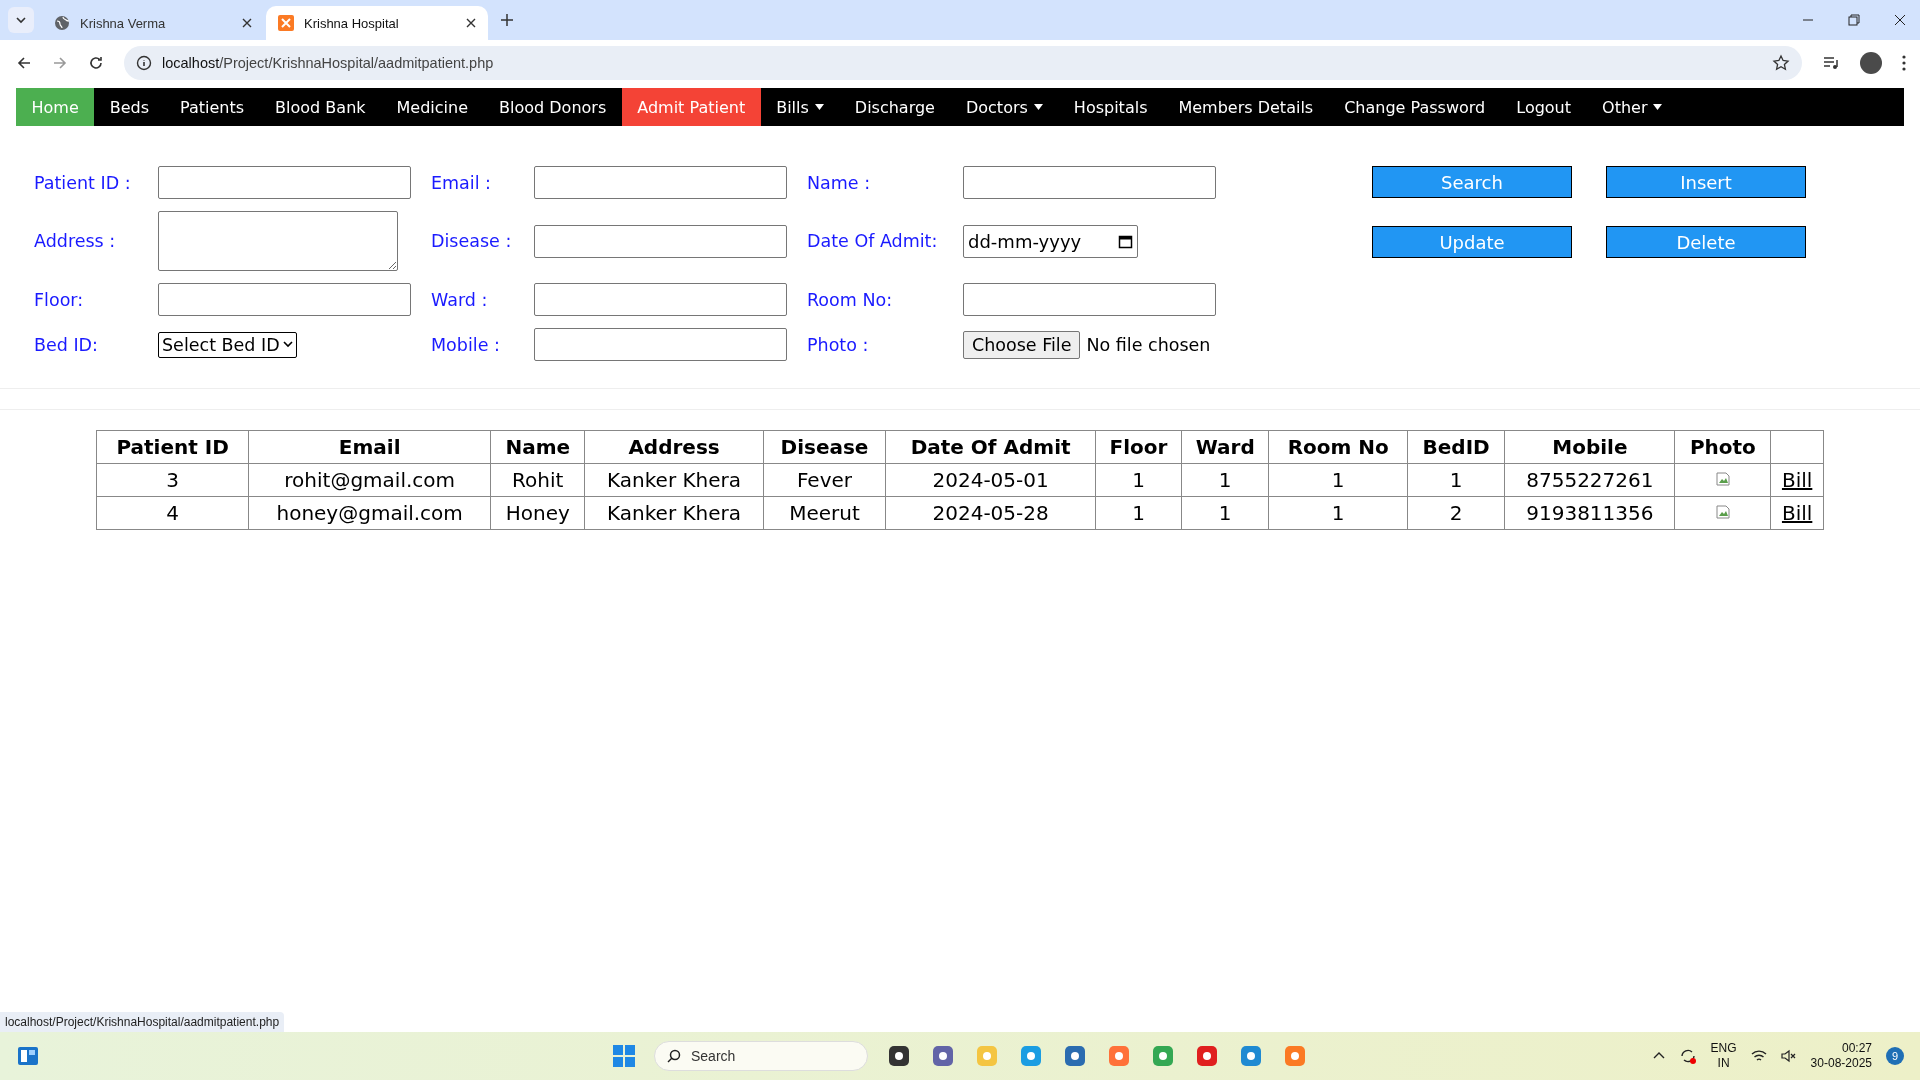  I want to click on field-label: Floor:, so click(59, 299).